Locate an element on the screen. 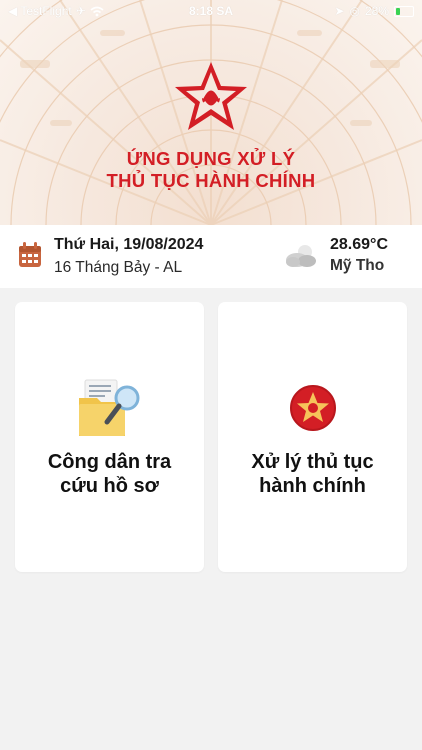  city-name: Mỹ Tho is located at coordinates (357, 265).